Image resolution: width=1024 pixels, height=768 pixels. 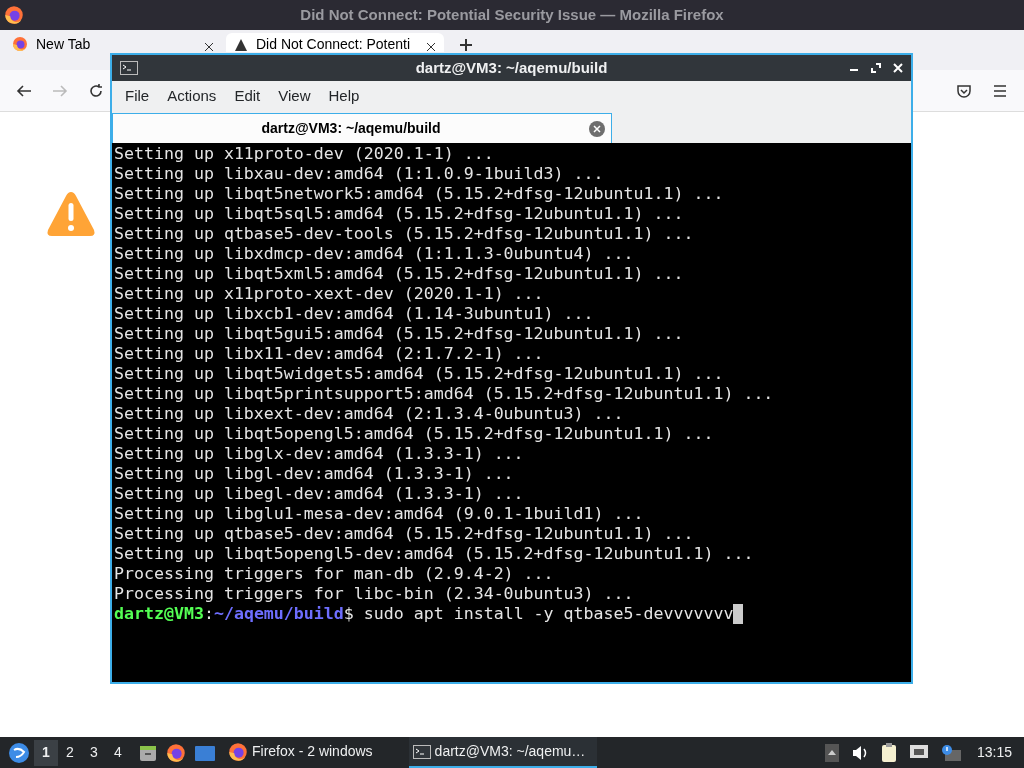 What do you see at coordinates (964, 90) in the screenshot?
I see `pocket-icon` at bounding box center [964, 90].